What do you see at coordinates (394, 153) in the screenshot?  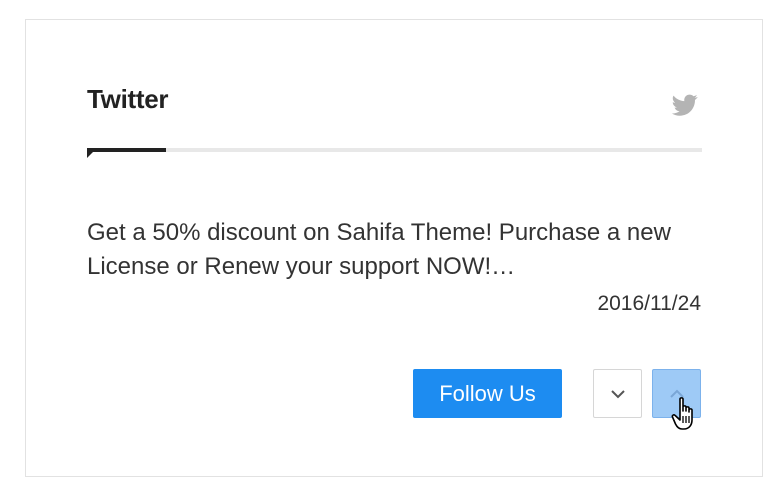 I see `title-divider` at bounding box center [394, 153].